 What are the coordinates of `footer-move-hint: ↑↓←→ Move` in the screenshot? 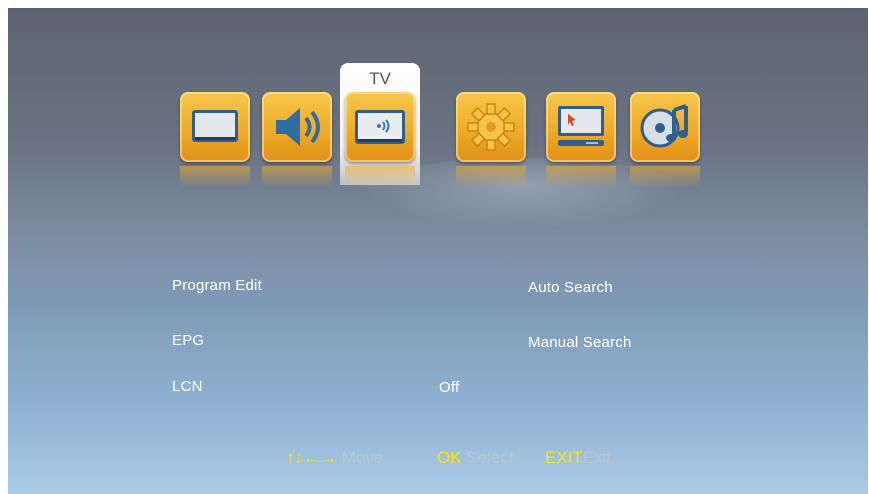 It's located at (334, 458).